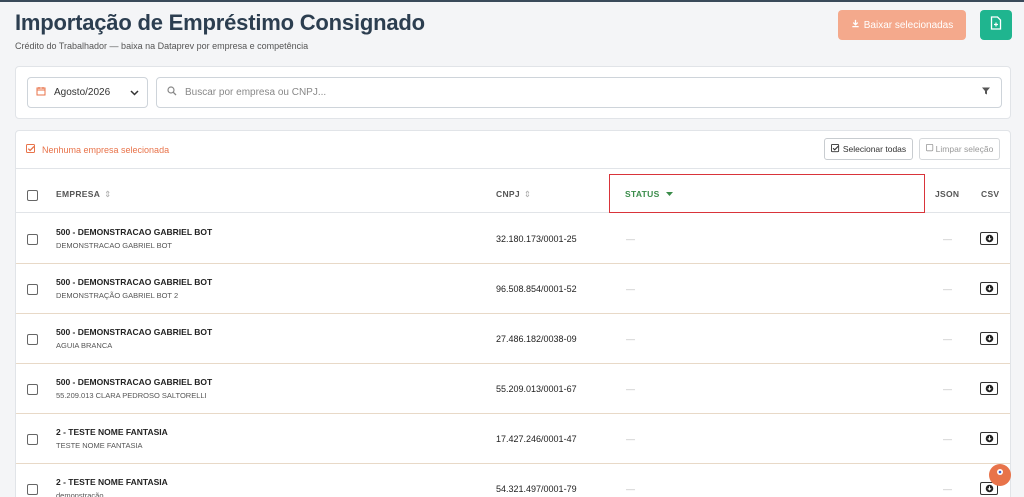 Image resolution: width=1024 pixels, height=497 pixels. I want to click on checkbox-empty-icon, so click(929, 149).